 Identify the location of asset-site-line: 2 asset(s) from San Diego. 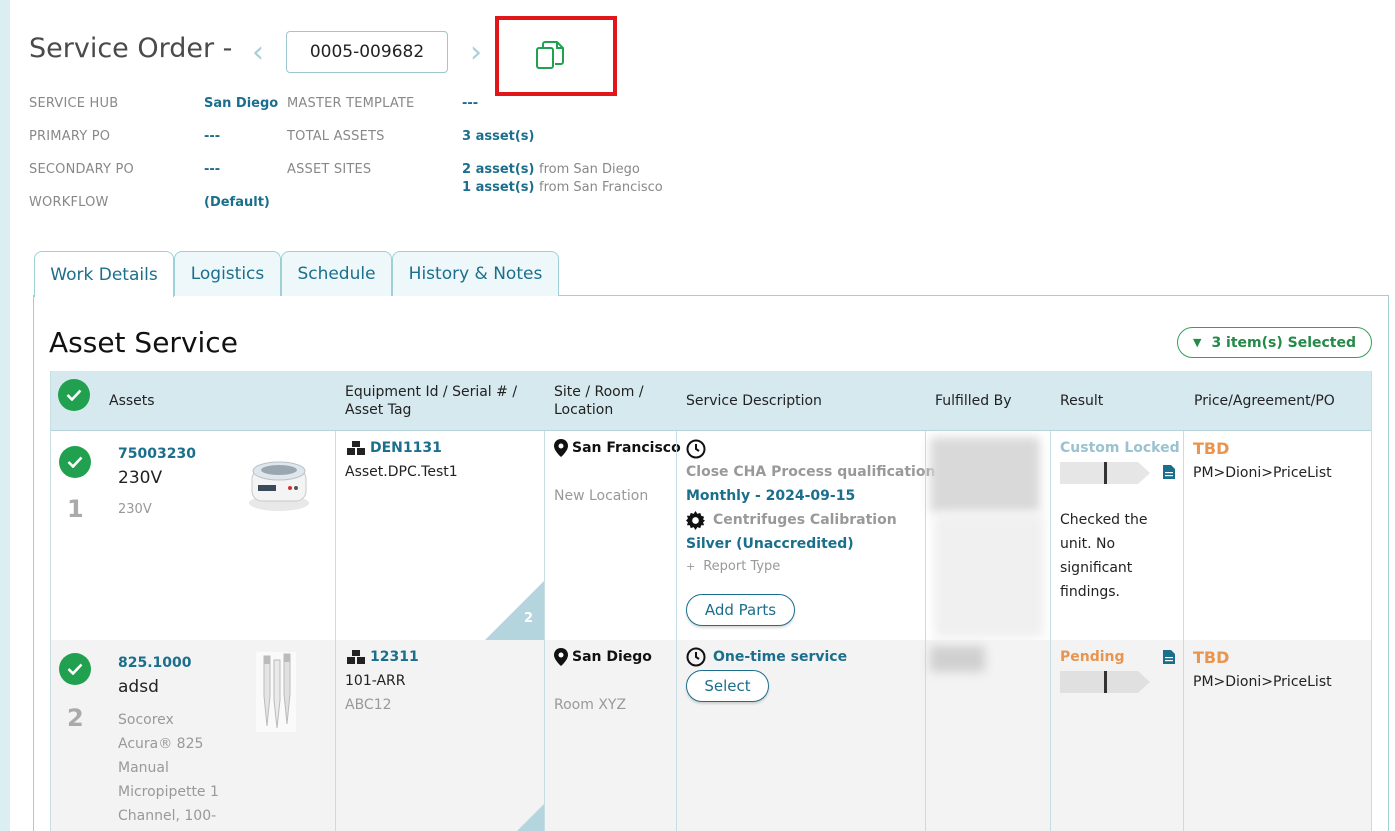
(551, 169).